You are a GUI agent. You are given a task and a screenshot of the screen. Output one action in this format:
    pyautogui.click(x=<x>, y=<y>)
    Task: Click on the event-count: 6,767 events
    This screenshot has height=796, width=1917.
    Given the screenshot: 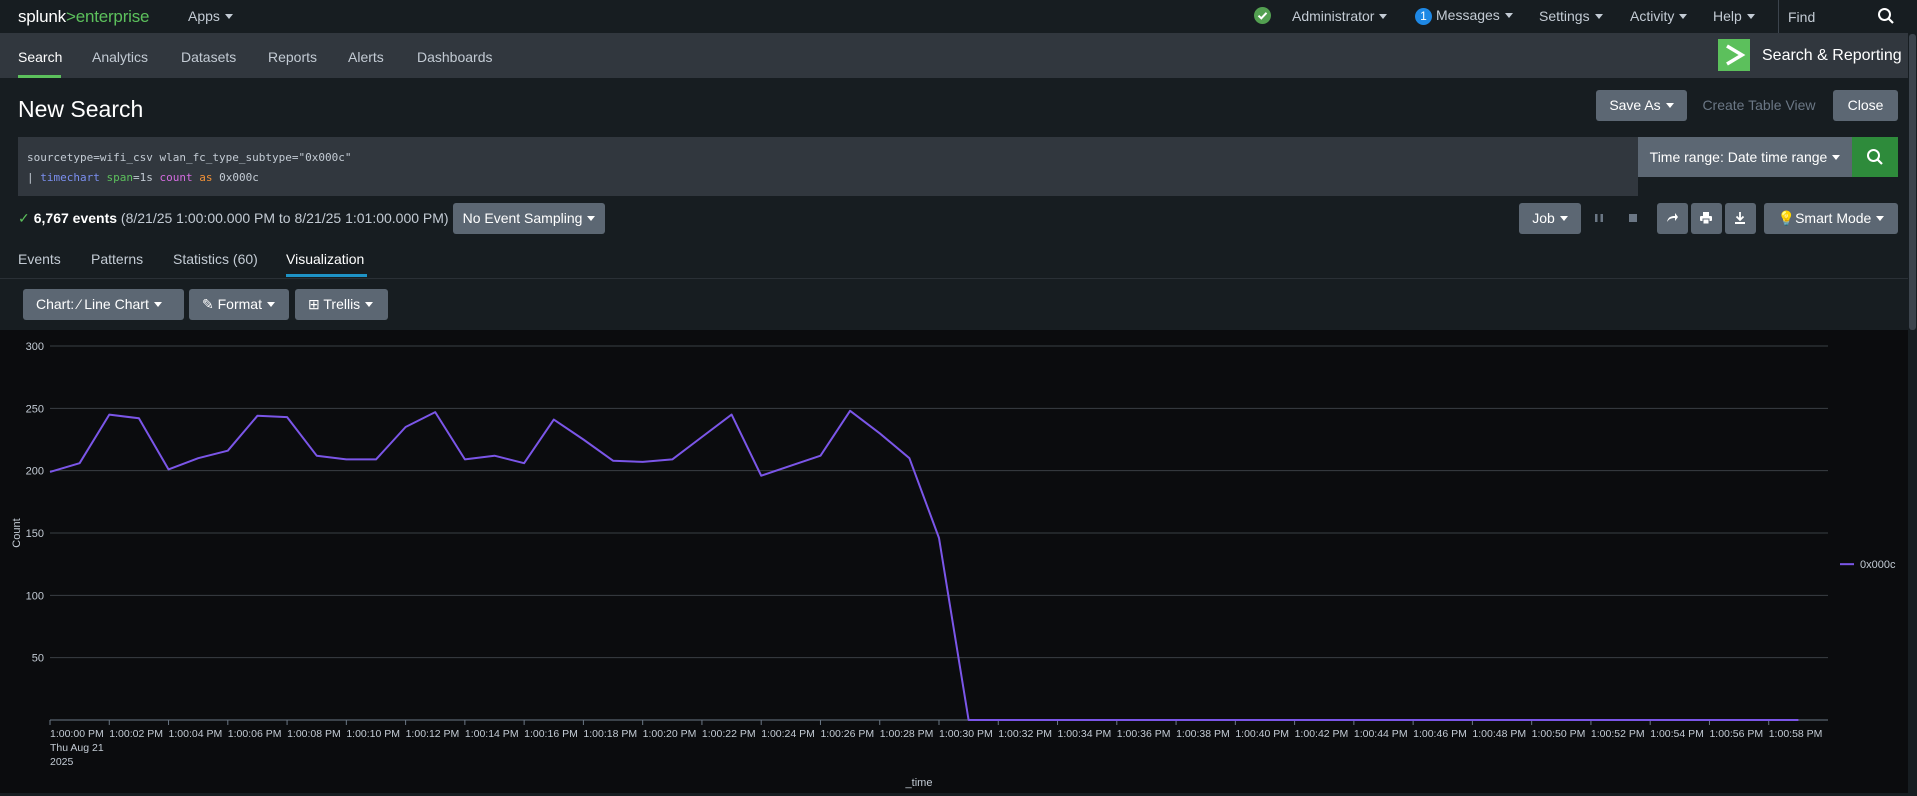 What is the action you would take?
    pyautogui.click(x=75, y=218)
    